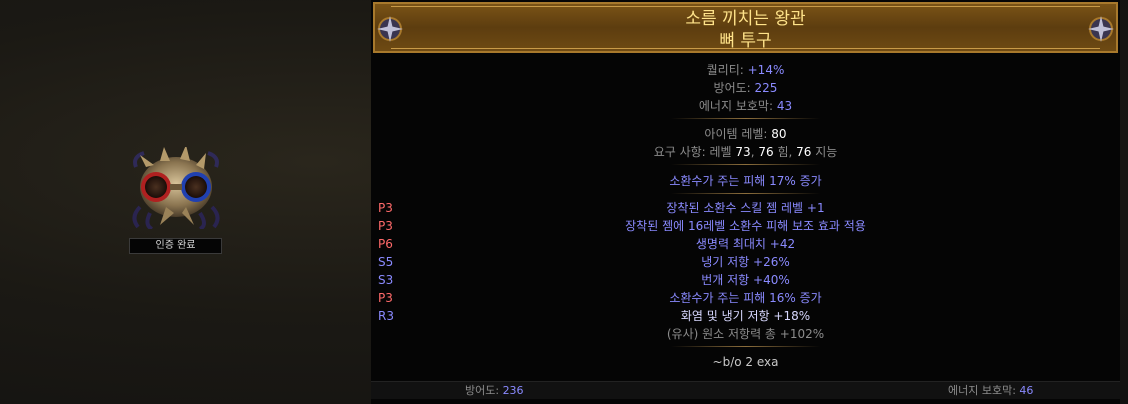  Describe the element at coordinates (785, 152) in the screenshot. I see `req-str-label: 힘,` at that location.